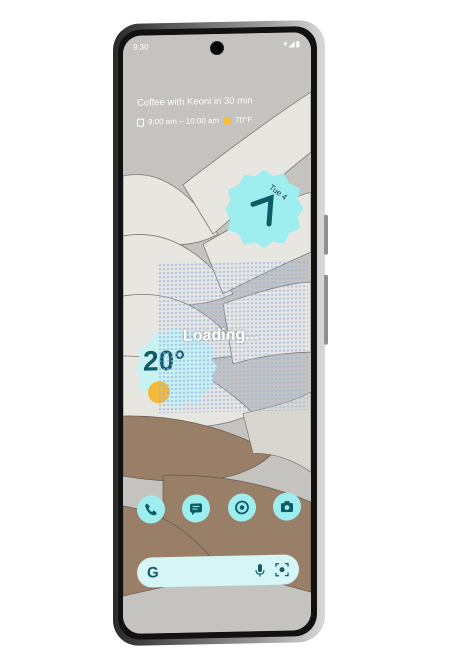  I want to click on signal-battery-icon: ▾◢▮, so click(292, 44).